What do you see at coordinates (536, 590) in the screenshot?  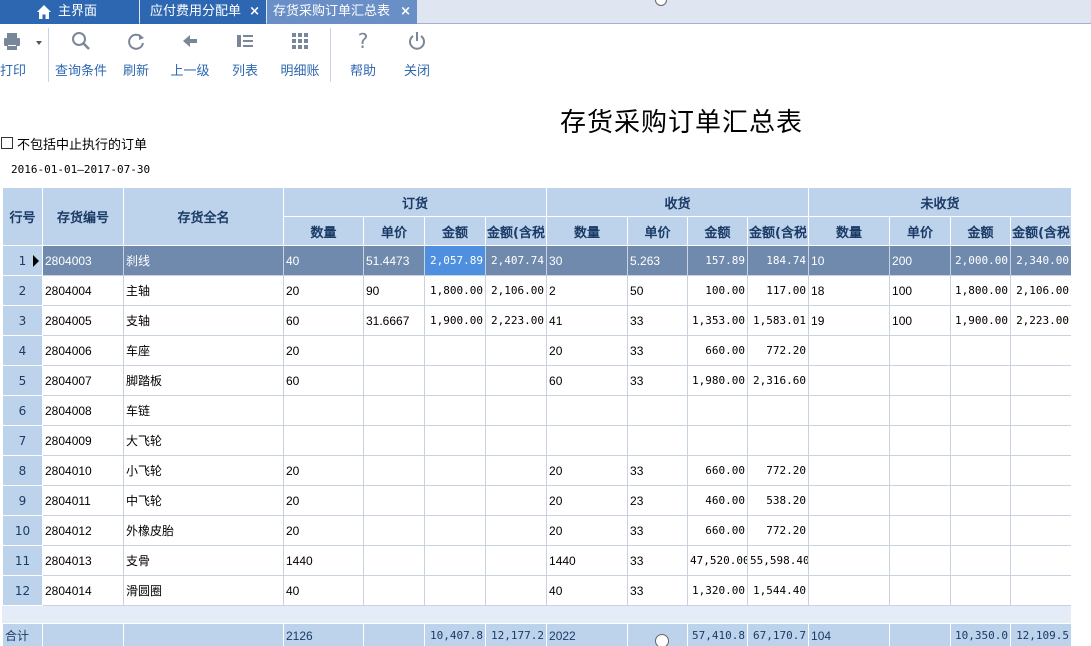 I see `table-row: 12 2804014 滑圆圈 40 40 33 1,320.00 1,544.40` at bounding box center [536, 590].